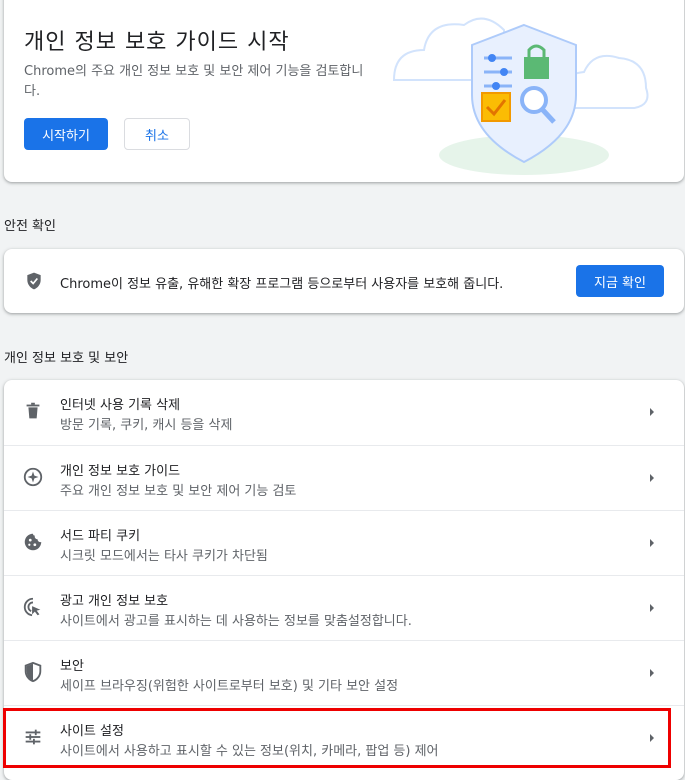 The image size is (685, 780). Describe the element at coordinates (164, 556) in the screenshot. I see `row-subtitle: 시크릿 모드에서는 타사 쿠키가 차단됨` at that location.